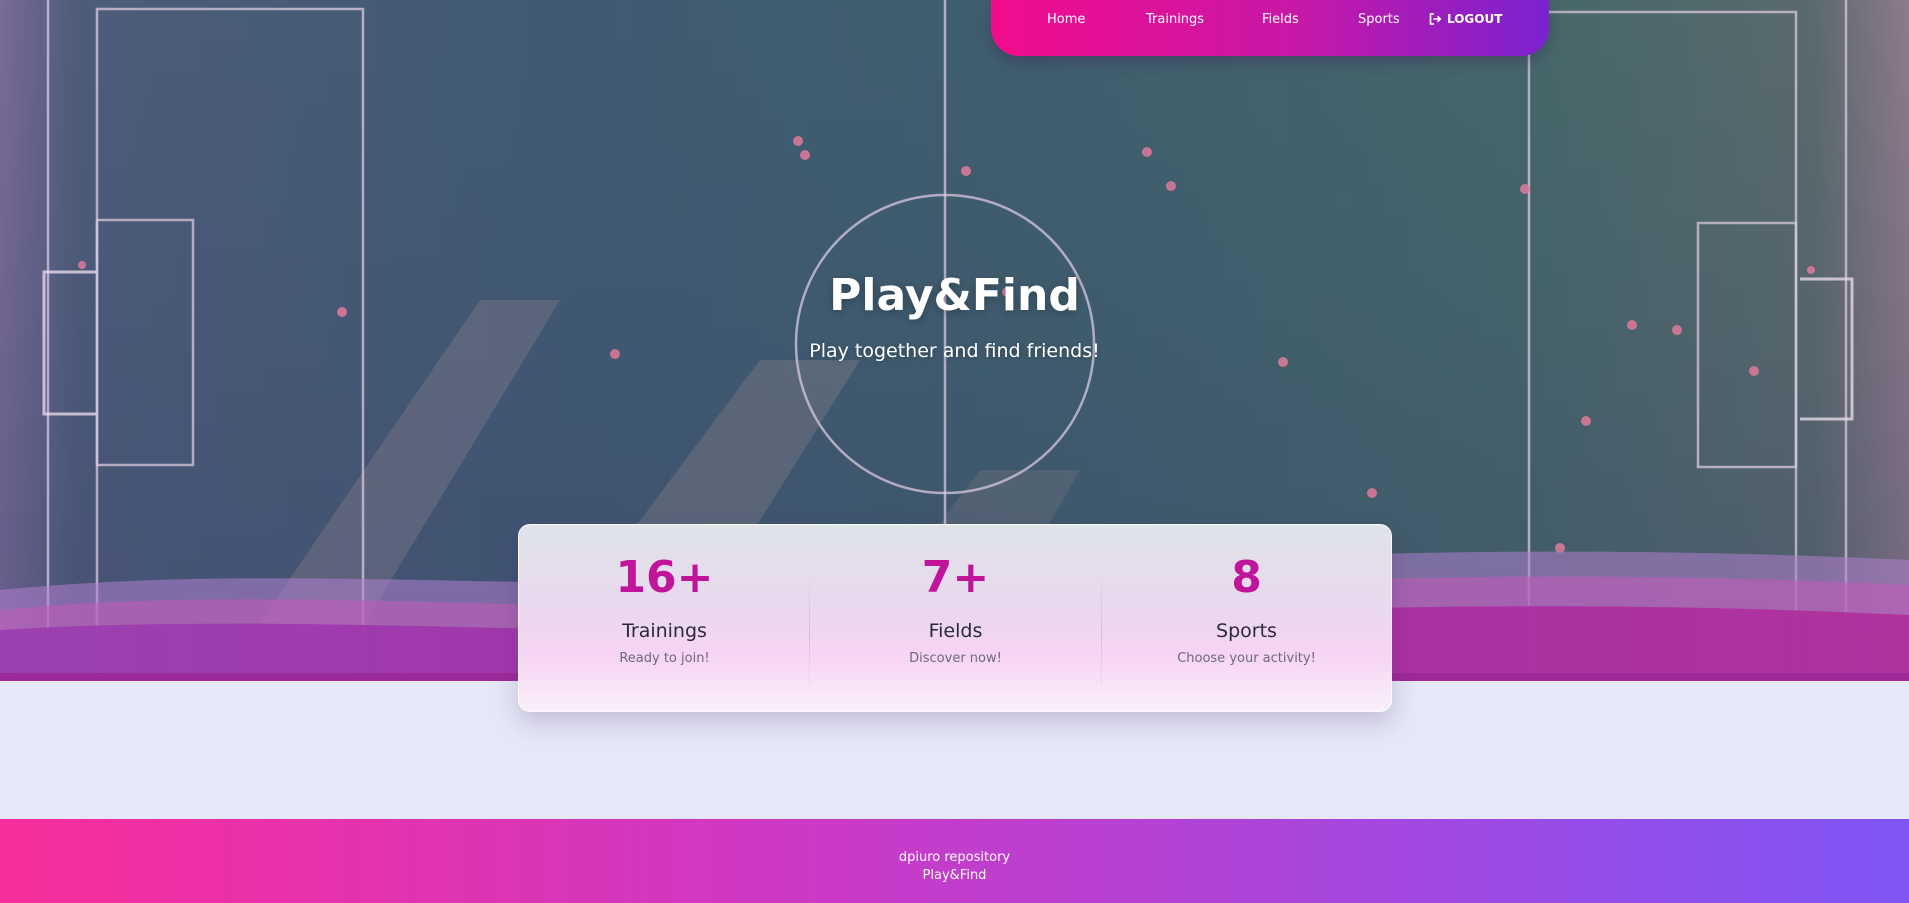 This screenshot has height=903, width=1909. I want to click on stat-value: 8, so click(1246, 577).